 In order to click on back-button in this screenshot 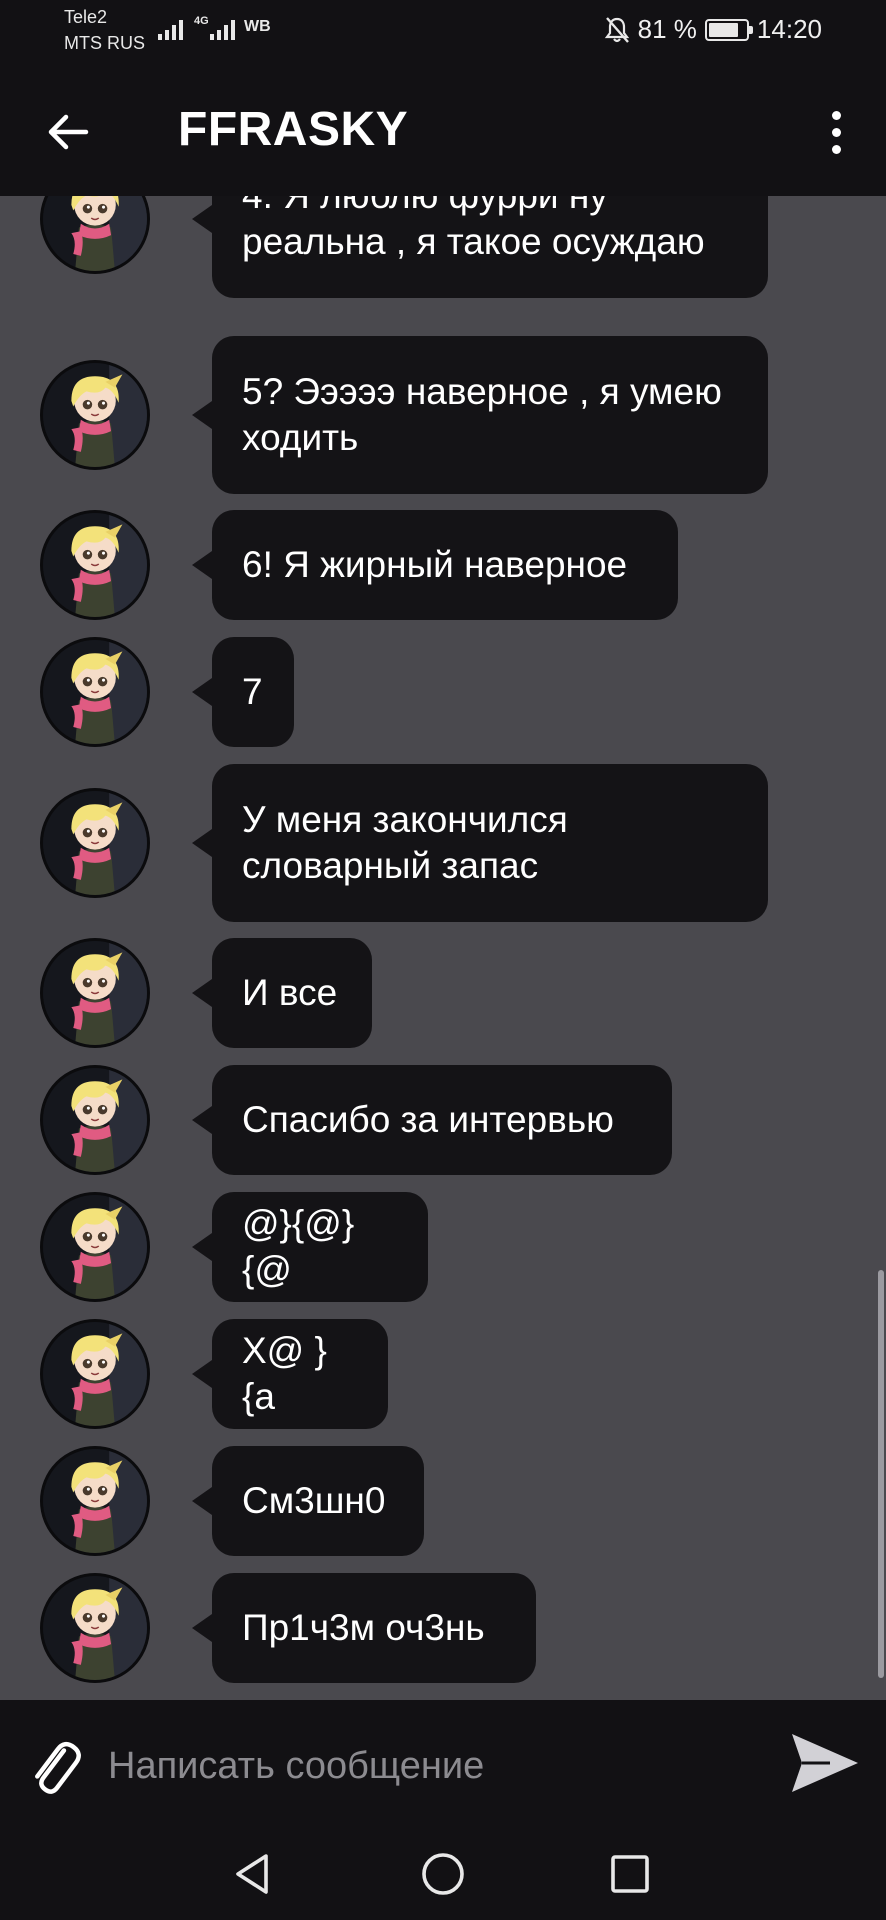, I will do `click(68, 132)`.